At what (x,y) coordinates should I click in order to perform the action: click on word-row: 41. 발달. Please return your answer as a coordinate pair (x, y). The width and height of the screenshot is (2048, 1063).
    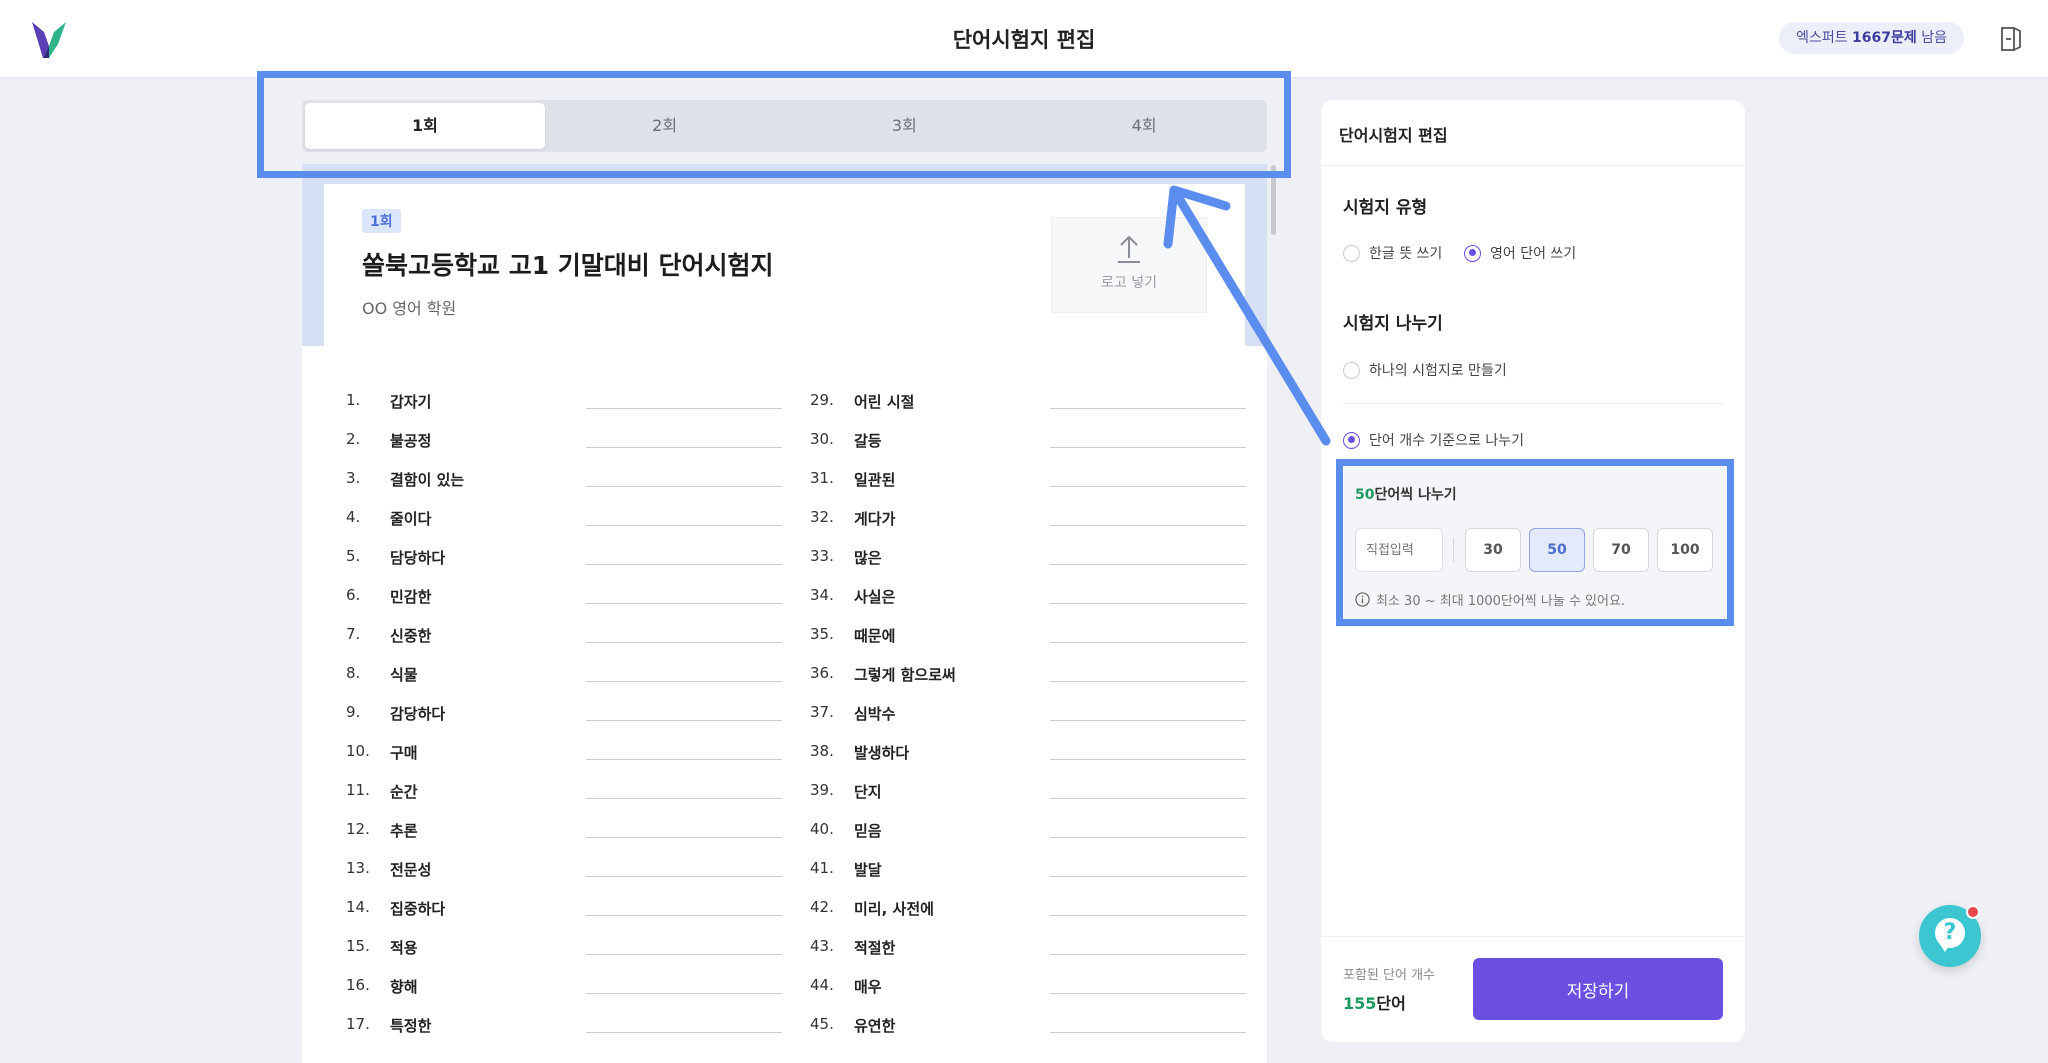
    Looking at the image, I should click on (1030, 869).